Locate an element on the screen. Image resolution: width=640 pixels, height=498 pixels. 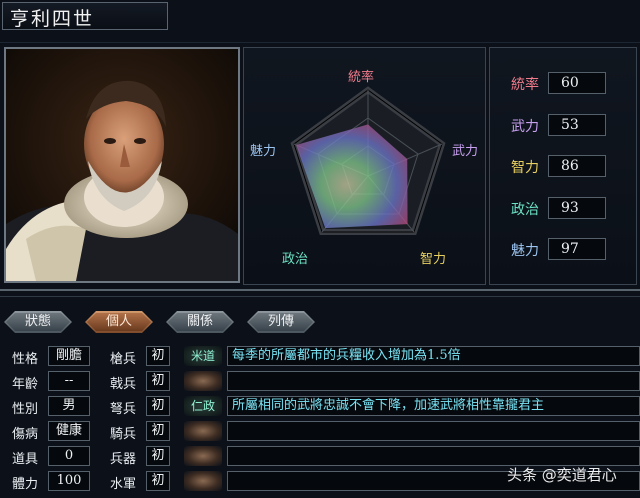
personal-value: 男 is located at coordinates (69, 406).